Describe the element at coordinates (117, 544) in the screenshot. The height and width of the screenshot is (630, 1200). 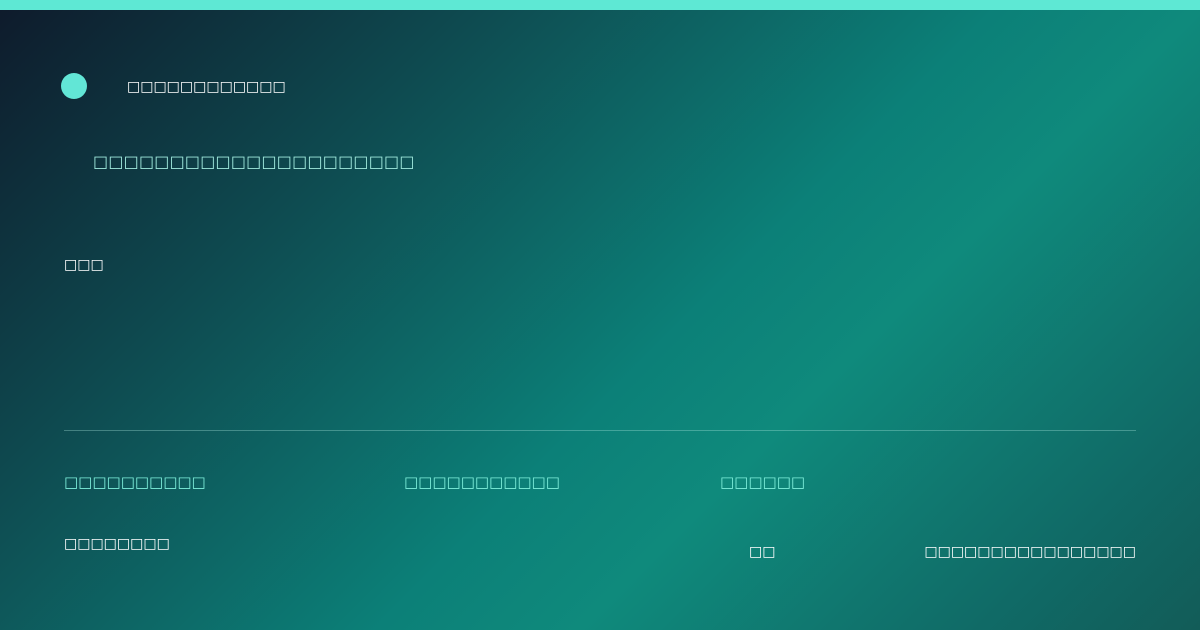
I see `footer-left-text: □□□□□□□□` at that location.